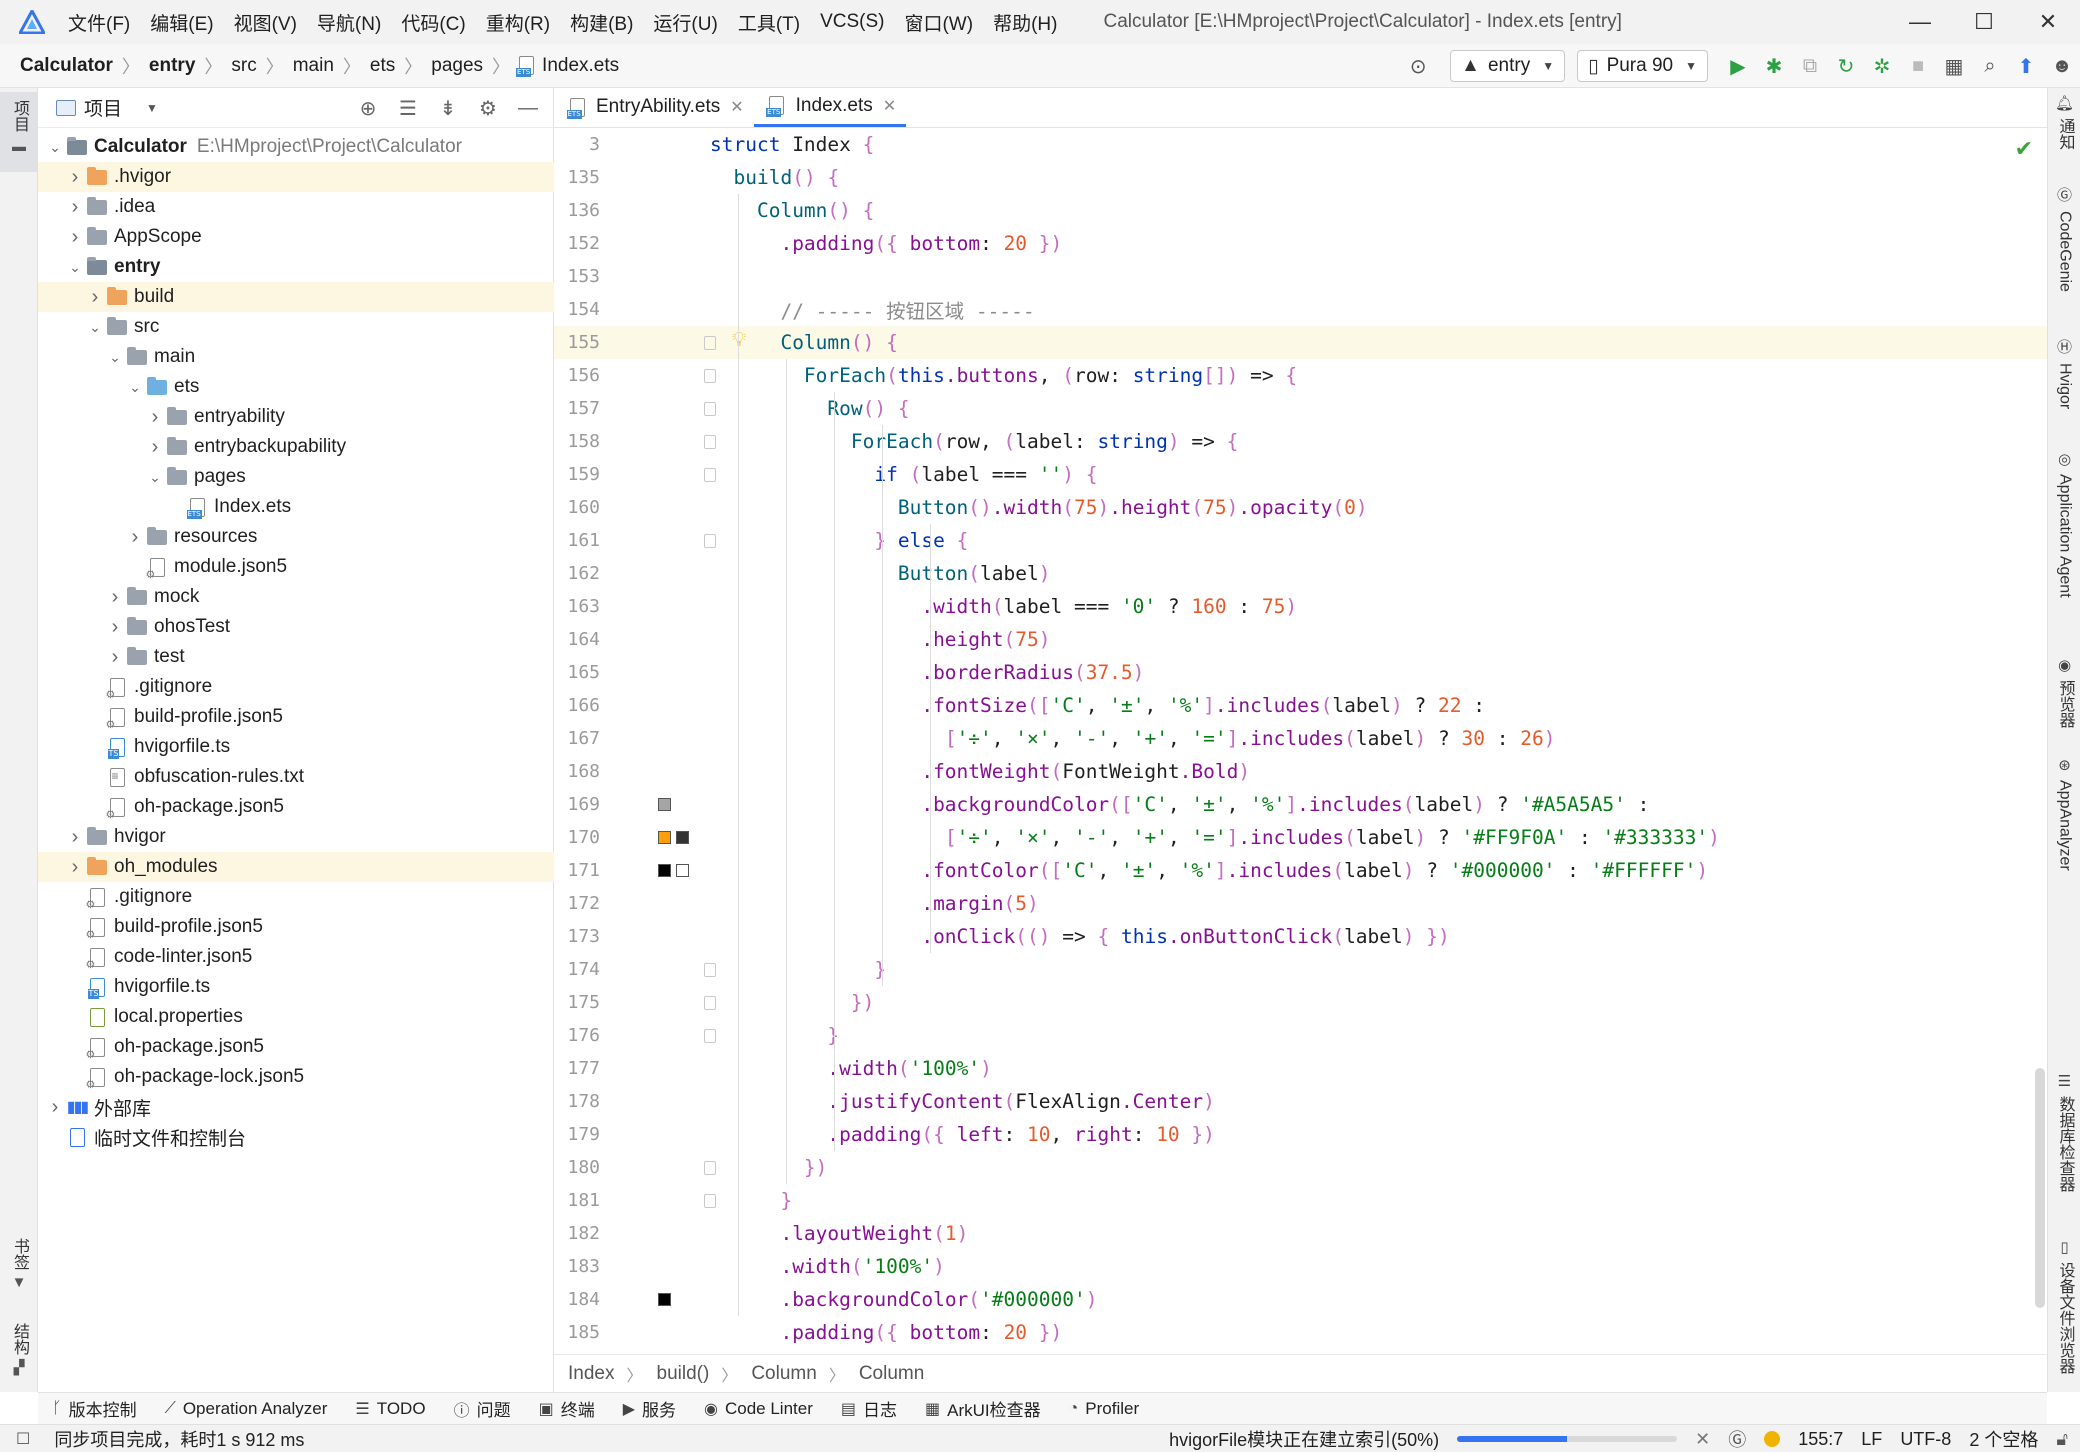  Describe the element at coordinates (1920, 22) in the screenshot. I see `minimize-button: —` at that location.